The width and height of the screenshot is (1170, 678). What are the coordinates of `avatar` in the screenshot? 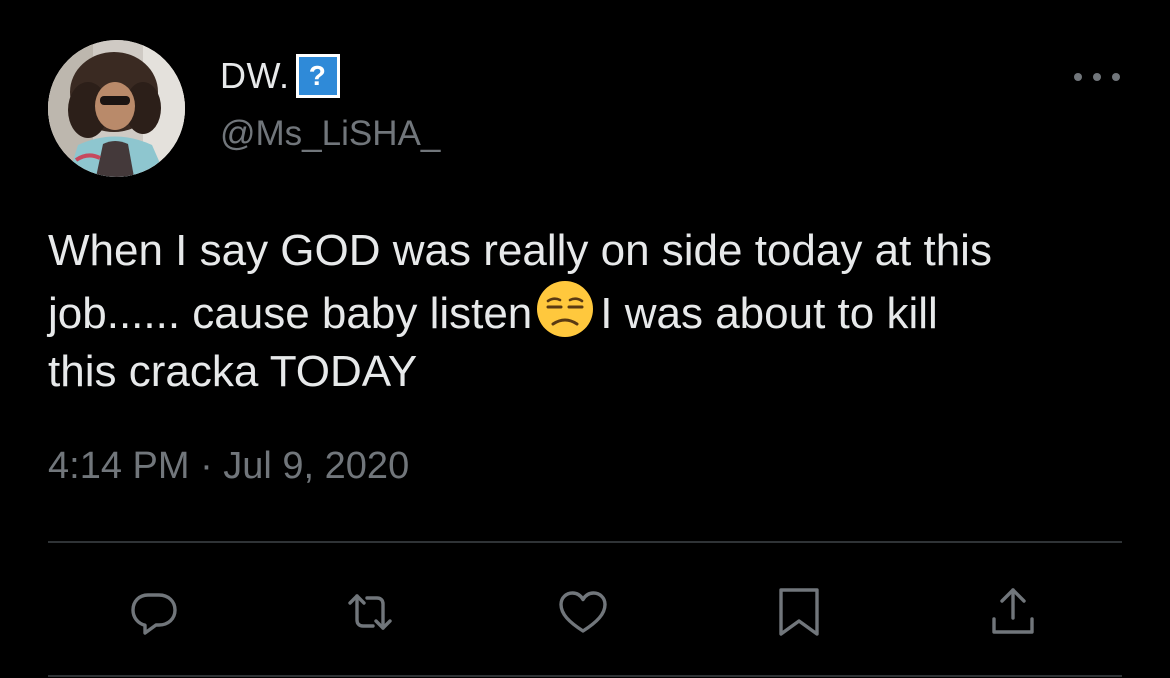 It's located at (116, 108).